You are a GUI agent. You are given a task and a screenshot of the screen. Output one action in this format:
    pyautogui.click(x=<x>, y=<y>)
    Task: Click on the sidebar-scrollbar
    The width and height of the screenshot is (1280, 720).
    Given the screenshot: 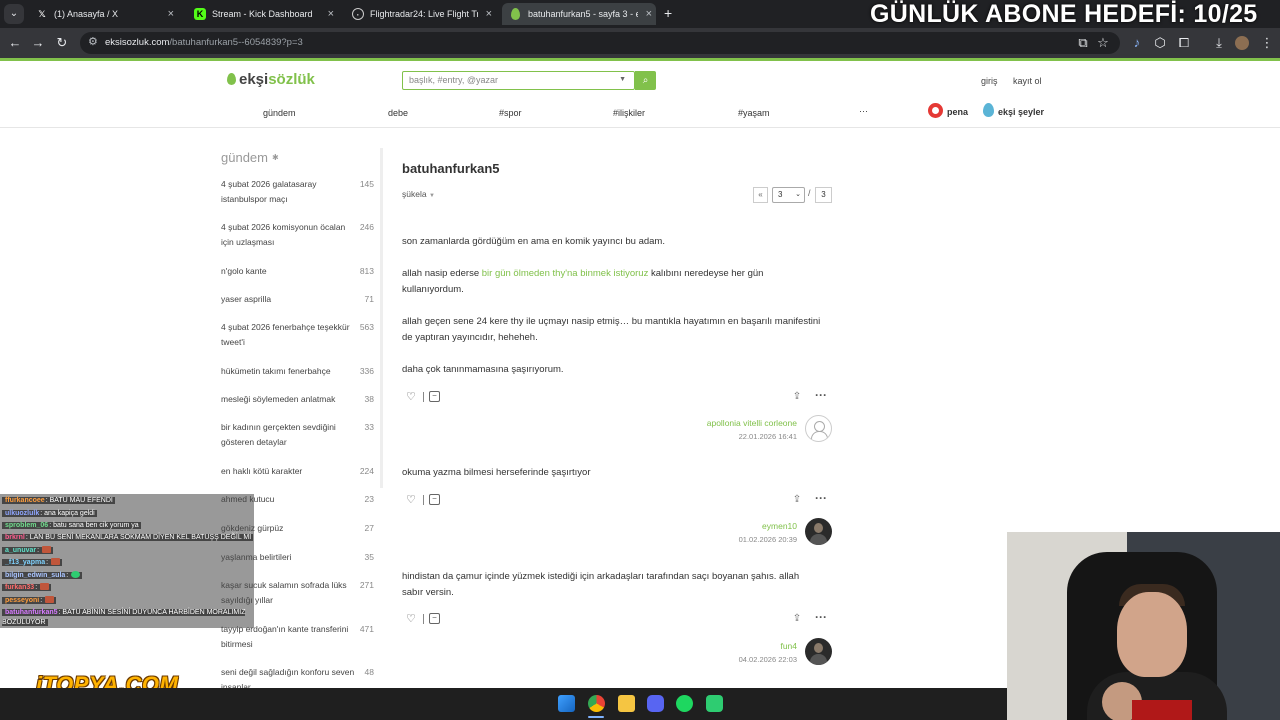 What is the action you would take?
    pyautogui.click(x=381, y=318)
    